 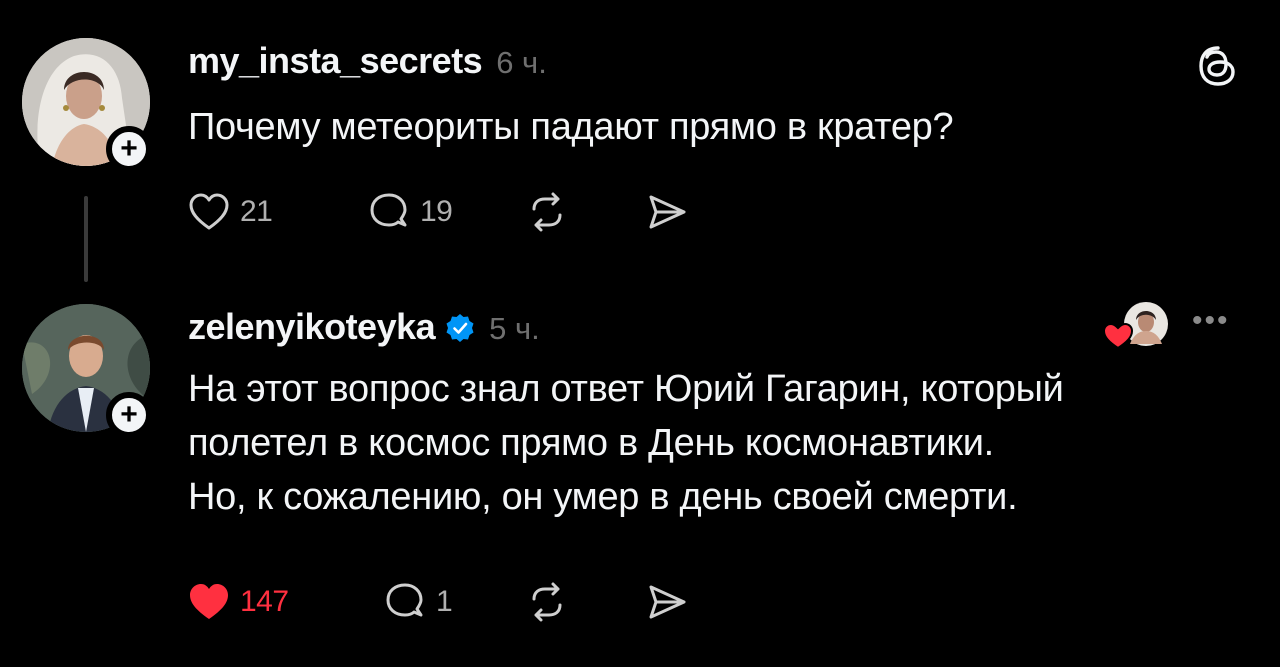 I want to click on like-button: 147, so click(x=284, y=602).